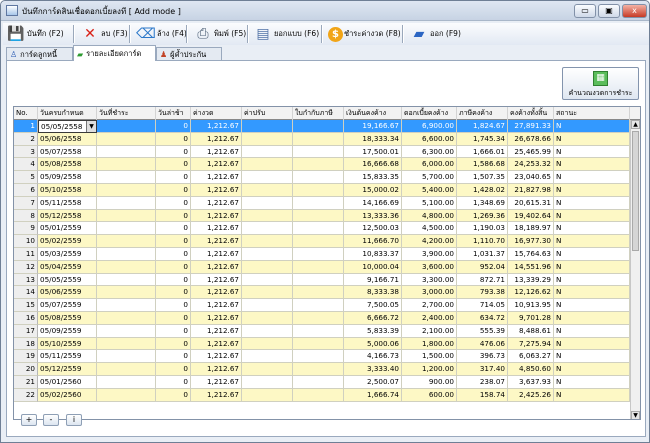  What do you see at coordinates (51, 420) in the screenshot?
I see `remove-row-button: -` at bounding box center [51, 420].